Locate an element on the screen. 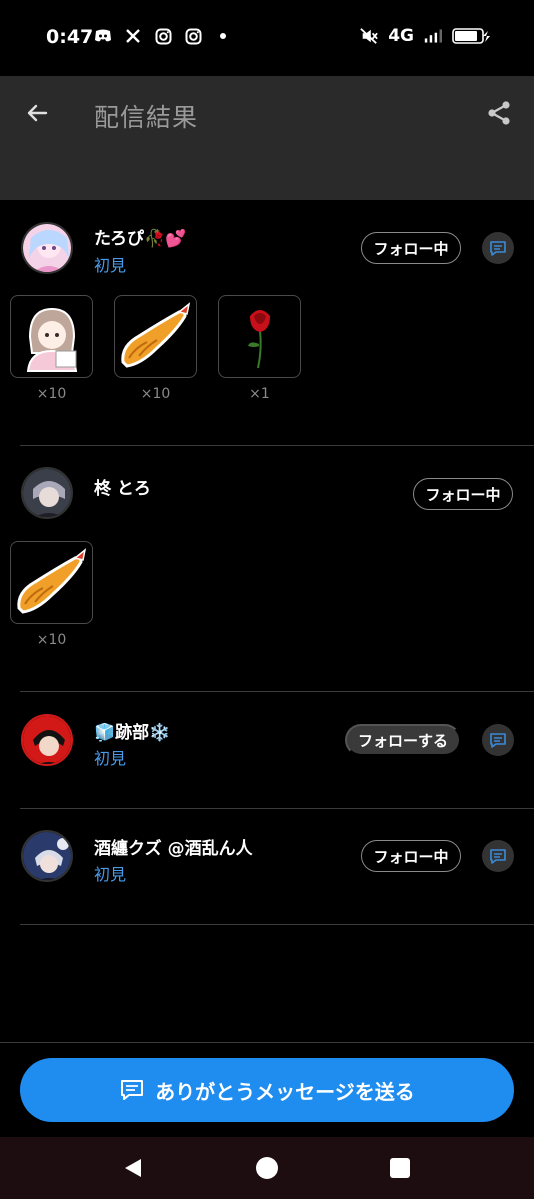 This screenshot has height=1199, width=534. discord-icon is located at coordinates (103, 36).